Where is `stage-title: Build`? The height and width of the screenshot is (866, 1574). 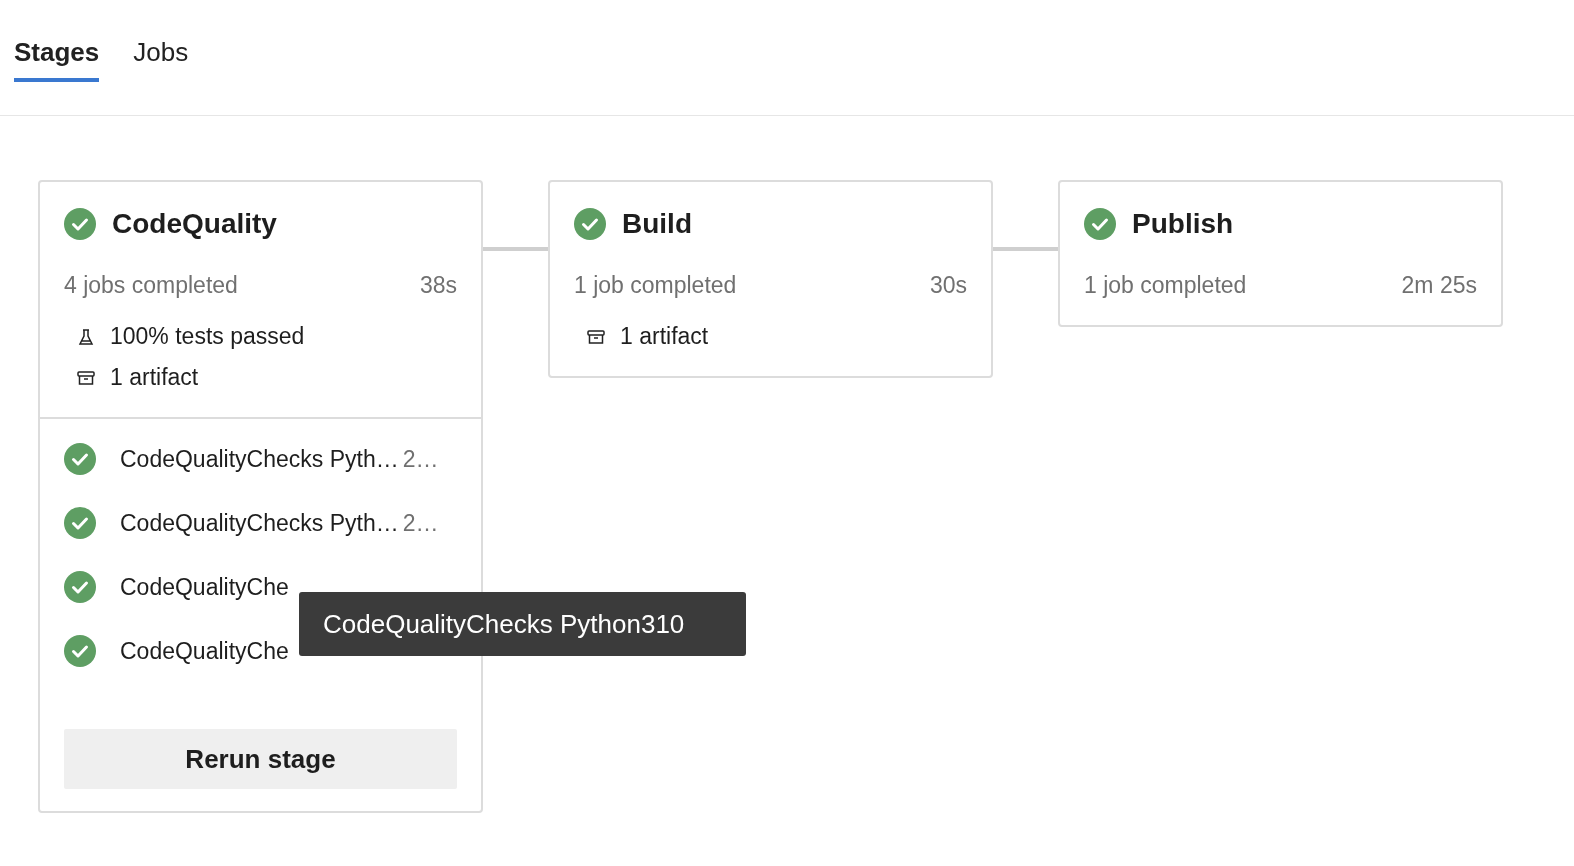 stage-title: Build is located at coordinates (657, 224).